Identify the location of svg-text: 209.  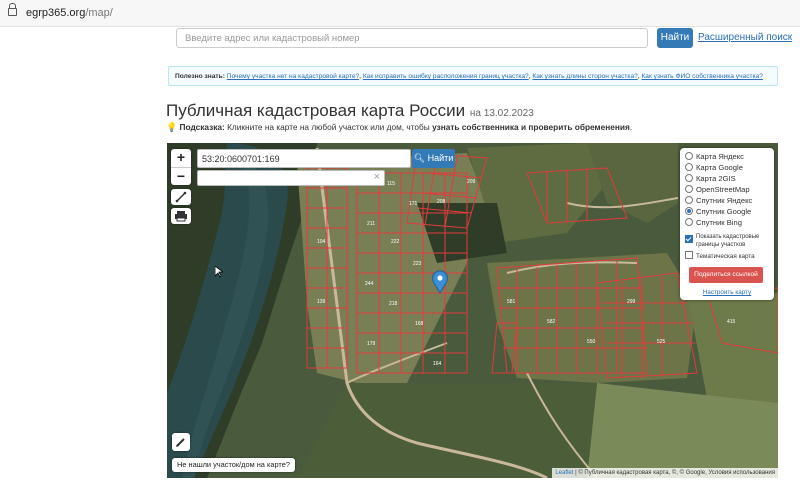
(471, 182).